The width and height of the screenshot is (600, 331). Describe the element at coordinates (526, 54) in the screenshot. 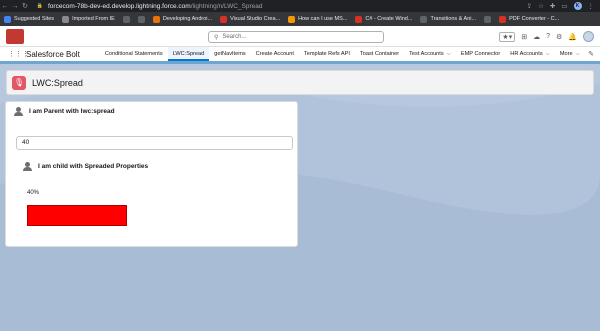

I see `nav-tab-label: HR Accounts` at that location.